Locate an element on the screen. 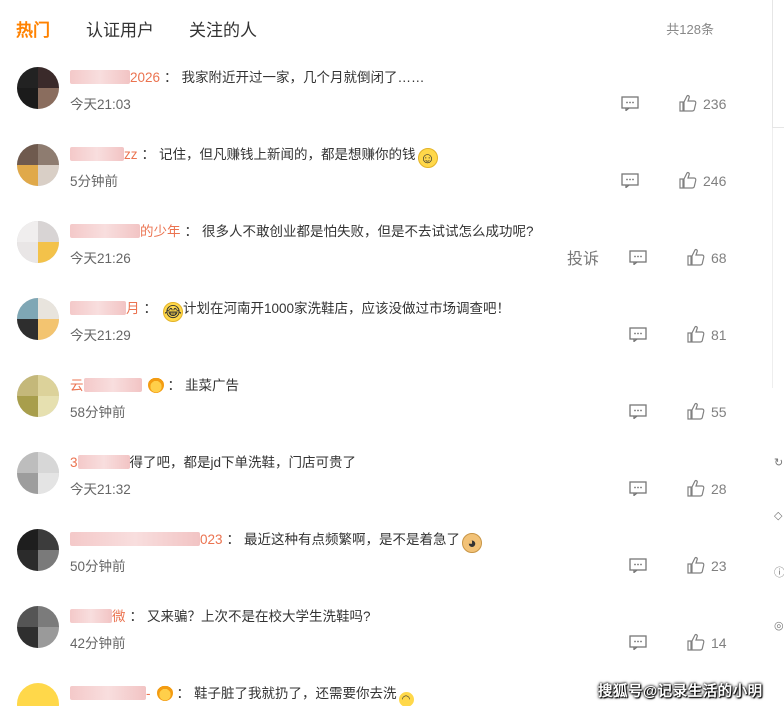 The height and width of the screenshot is (706, 784). comment-text: 又来骗？上次不是在校大学生洗鞋吗? is located at coordinates (259, 616).